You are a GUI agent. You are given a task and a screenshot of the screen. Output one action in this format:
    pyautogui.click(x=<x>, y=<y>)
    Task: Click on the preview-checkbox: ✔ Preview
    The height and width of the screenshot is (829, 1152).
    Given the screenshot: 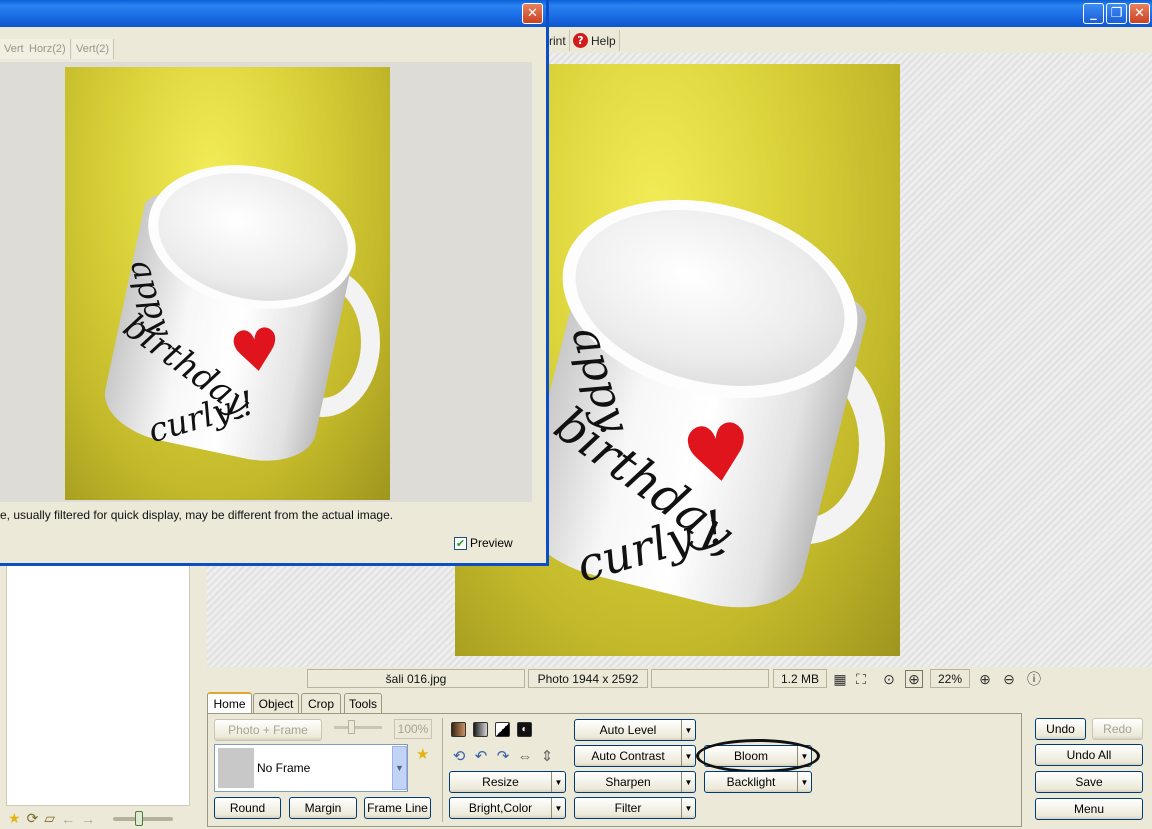 What is the action you would take?
    pyautogui.click(x=483, y=543)
    